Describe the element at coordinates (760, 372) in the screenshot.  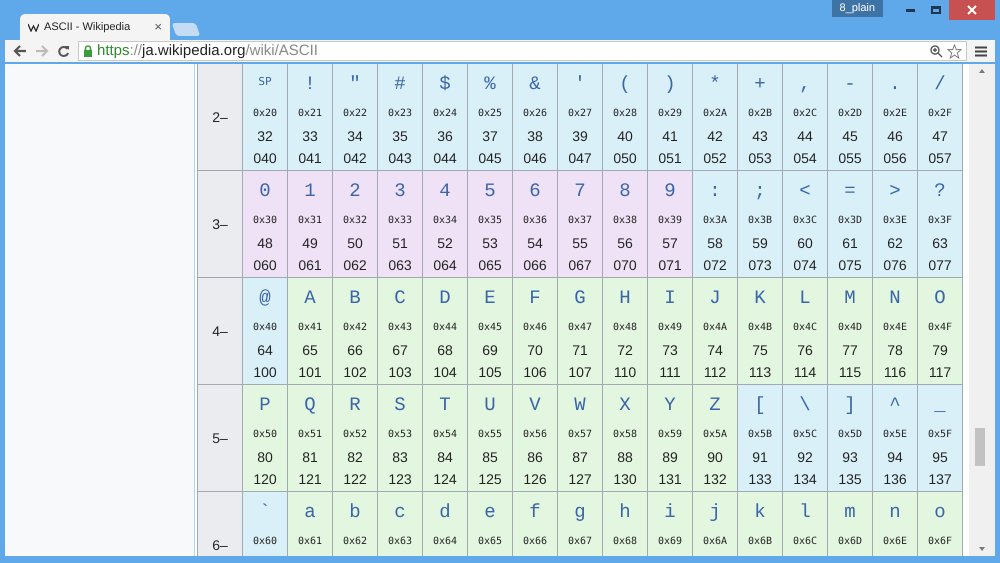
I see `octal-code: 113` at that location.